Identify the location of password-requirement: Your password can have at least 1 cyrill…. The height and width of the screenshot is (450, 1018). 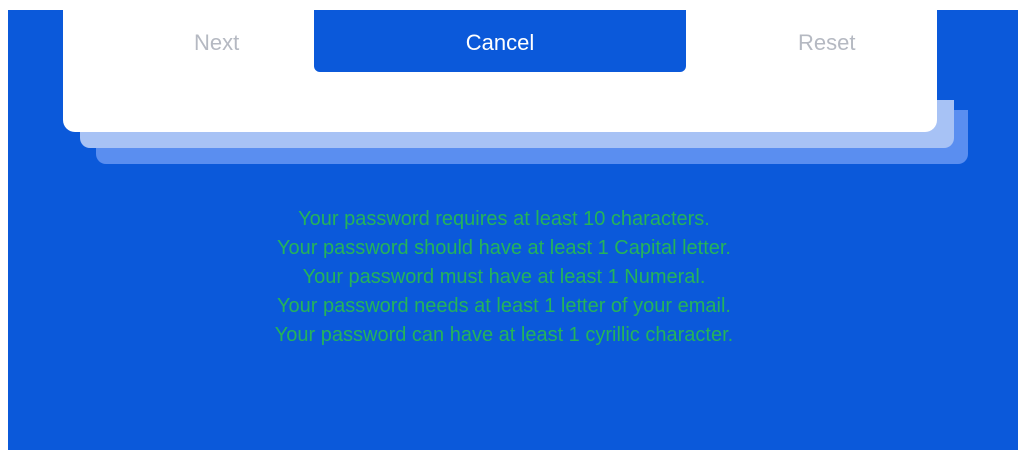
(504, 335).